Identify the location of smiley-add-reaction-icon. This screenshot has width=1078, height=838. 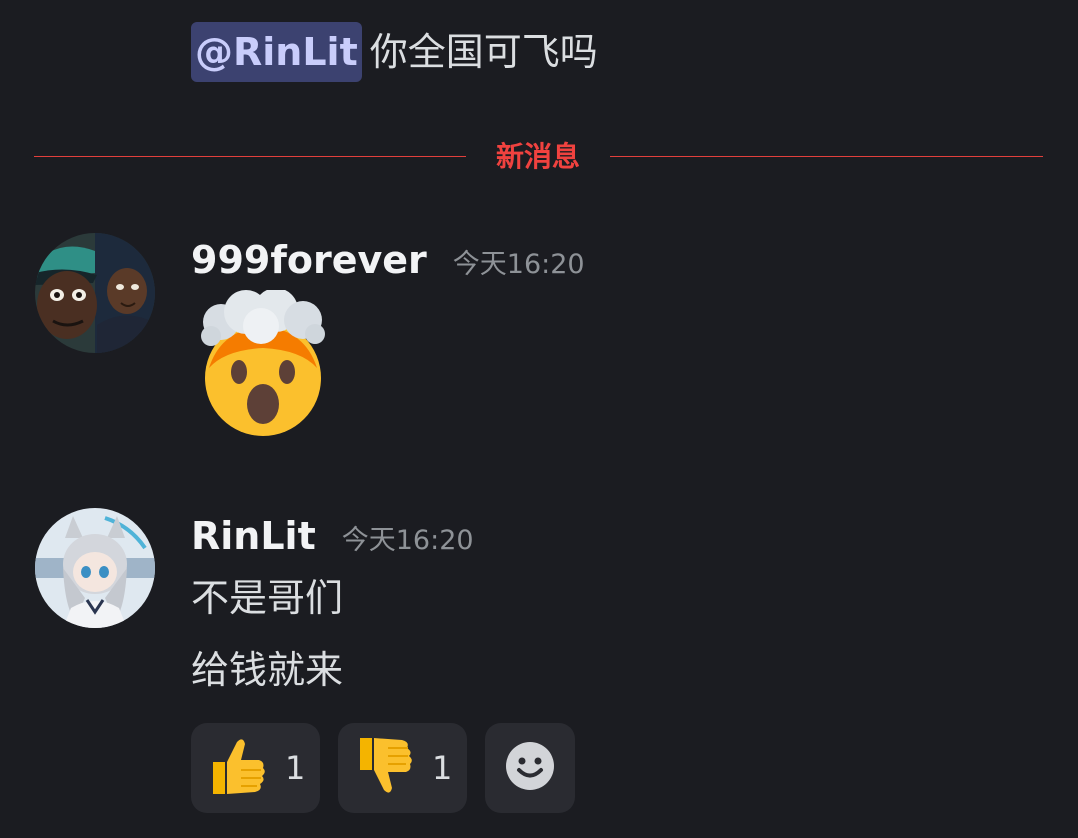
(530, 768).